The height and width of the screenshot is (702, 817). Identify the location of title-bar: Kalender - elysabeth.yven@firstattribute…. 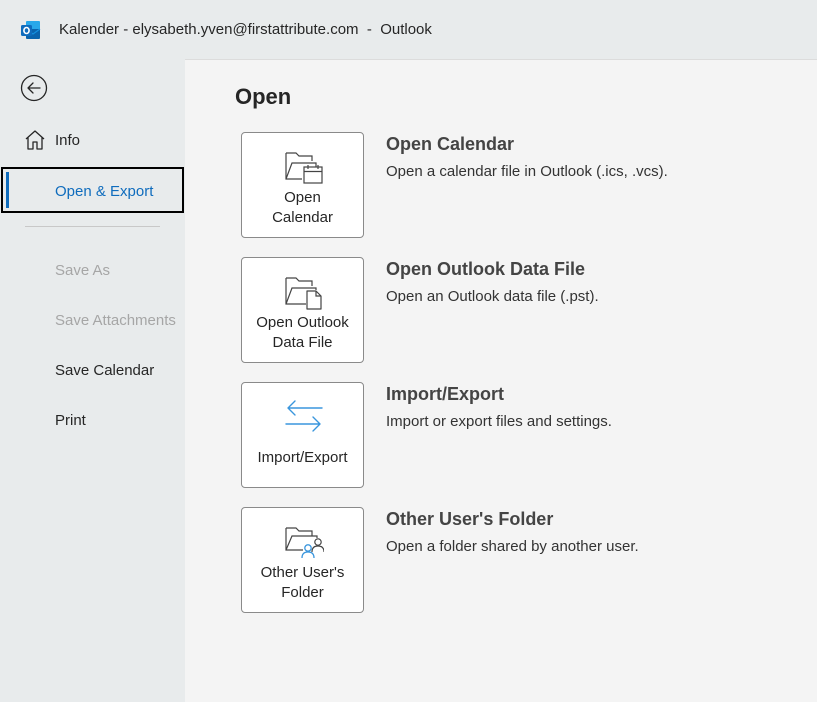
(408, 29).